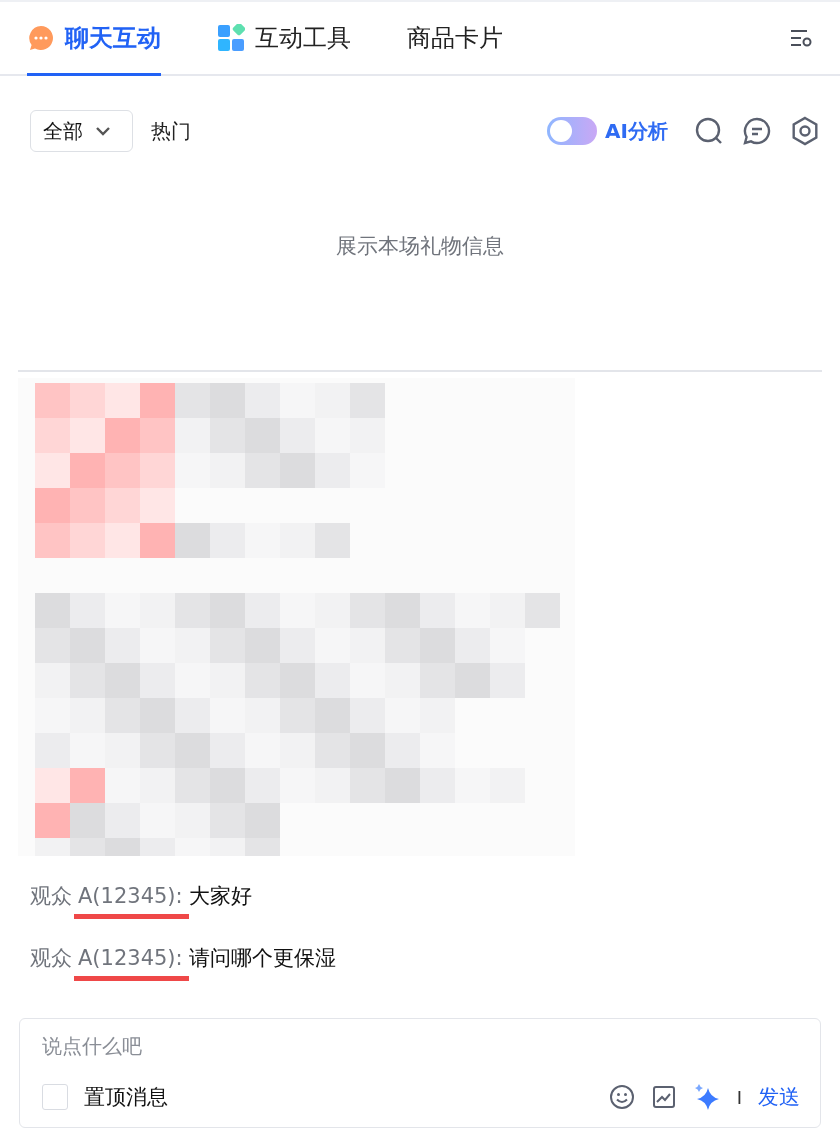  What do you see at coordinates (103, 131) in the screenshot?
I see `chevron-down-icon` at bounding box center [103, 131].